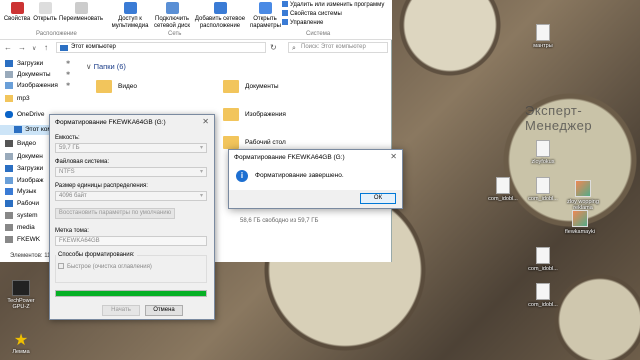 The height and width of the screenshot is (360, 640). What do you see at coordinates (22, 239) in the screenshot?
I see `sidebar-item-usb-drive: FKEWK` at bounding box center [22, 239].